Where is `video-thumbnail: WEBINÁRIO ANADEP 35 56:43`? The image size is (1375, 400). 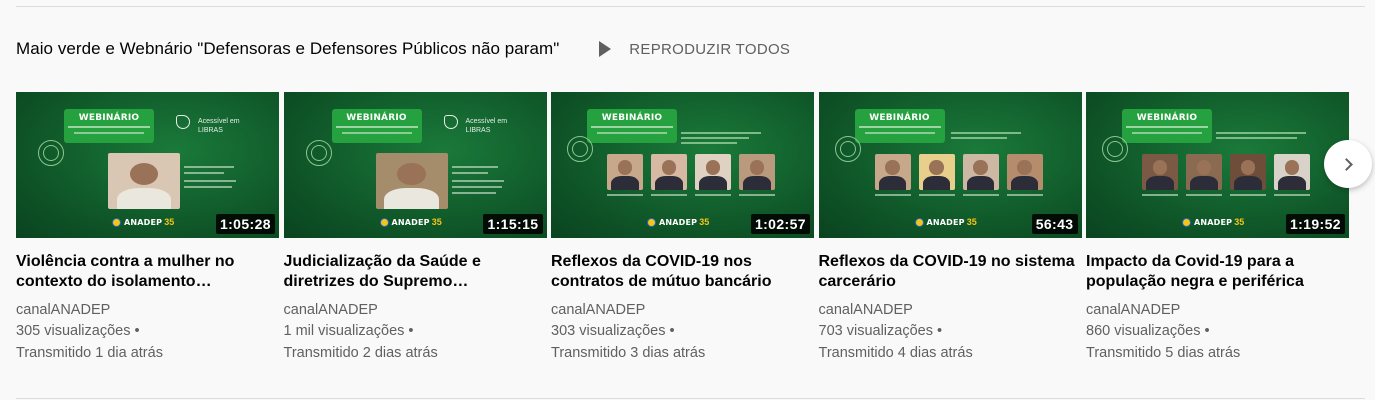 video-thumbnail: WEBINÁRIO ANADEP 35 56:43 is located at coordinates (950, 165).